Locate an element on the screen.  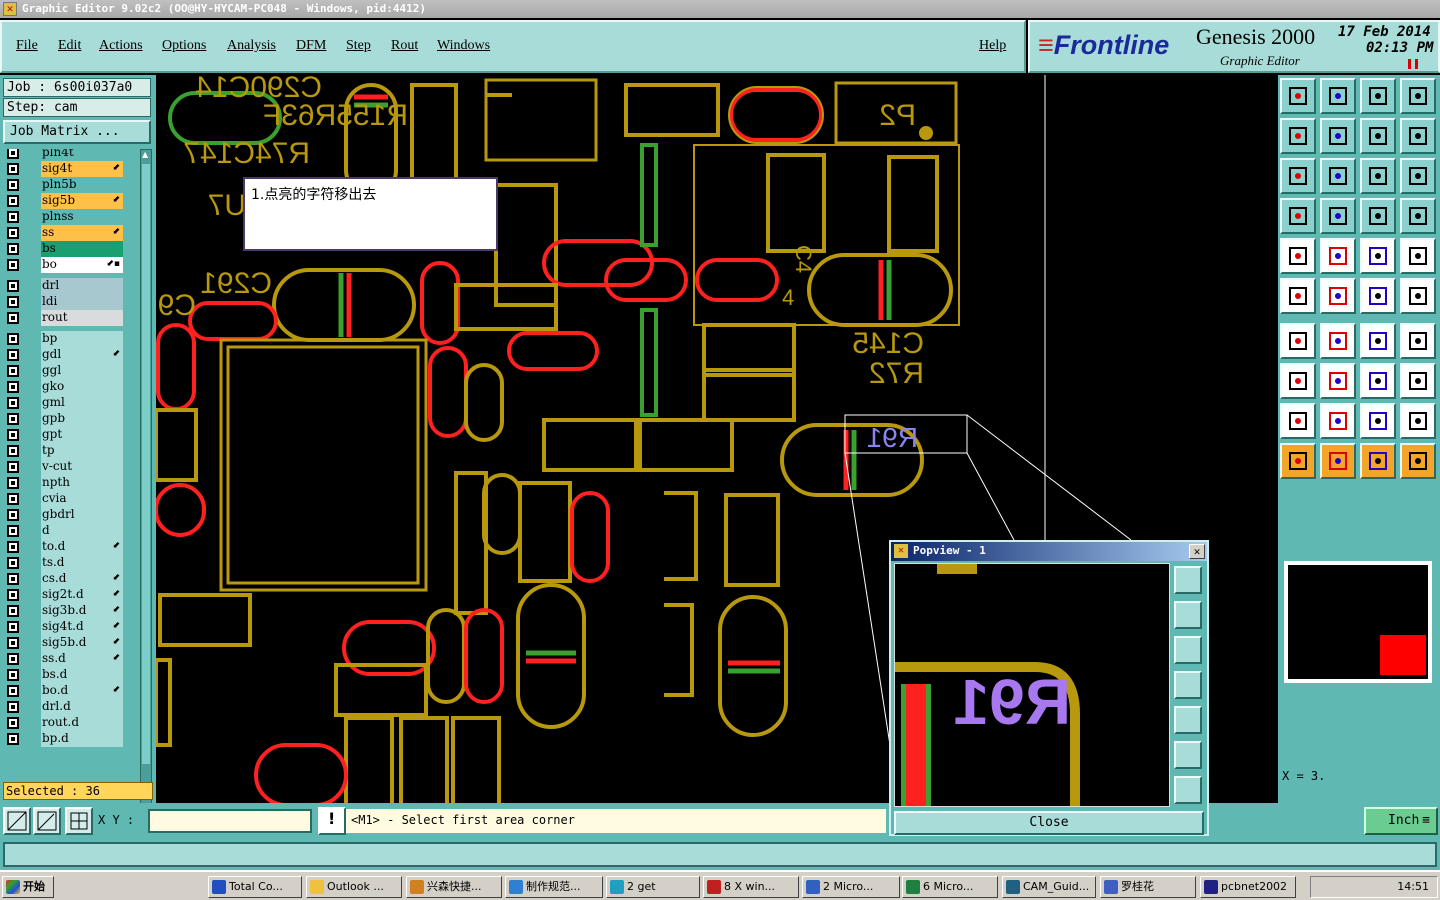
layer-row: to.d ⬋ is located at coordinates (71, 547).